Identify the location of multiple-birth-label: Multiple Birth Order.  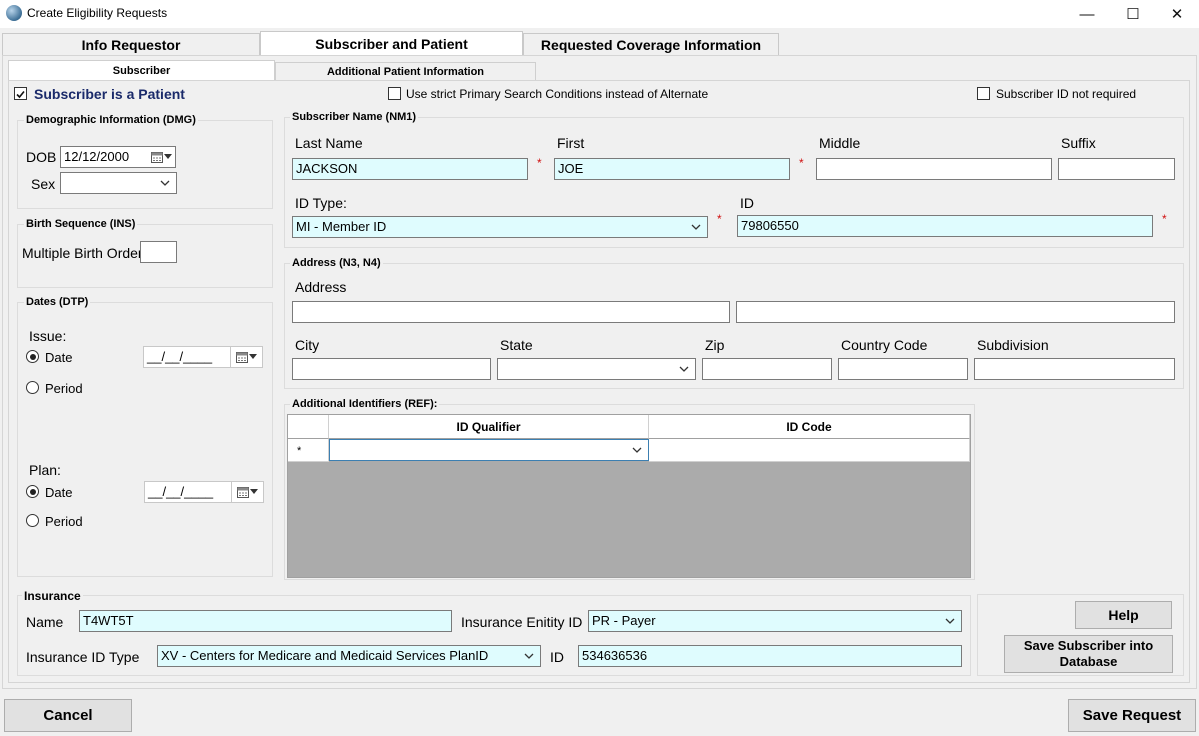
(82, 253).